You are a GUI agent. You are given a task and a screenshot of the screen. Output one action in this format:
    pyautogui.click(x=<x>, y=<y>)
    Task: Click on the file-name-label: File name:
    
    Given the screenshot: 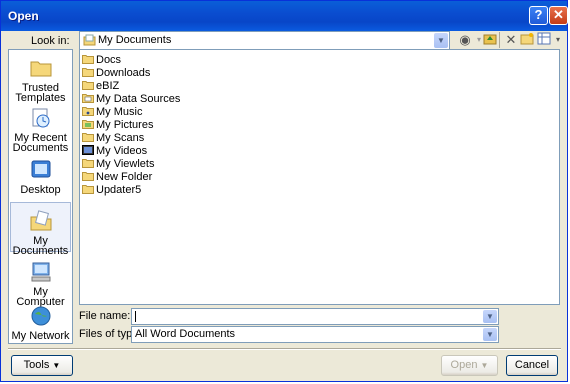 What is the action you would take?
    pyautogui.click(x=105, y=316)
    